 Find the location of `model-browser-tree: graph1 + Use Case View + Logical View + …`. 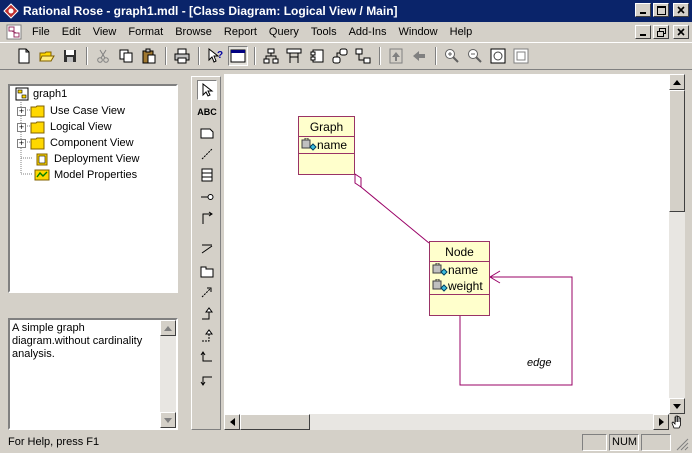

model-browser-tree: graph1 + Use Case View + Logical View + … is located at coordinates (93, 188).